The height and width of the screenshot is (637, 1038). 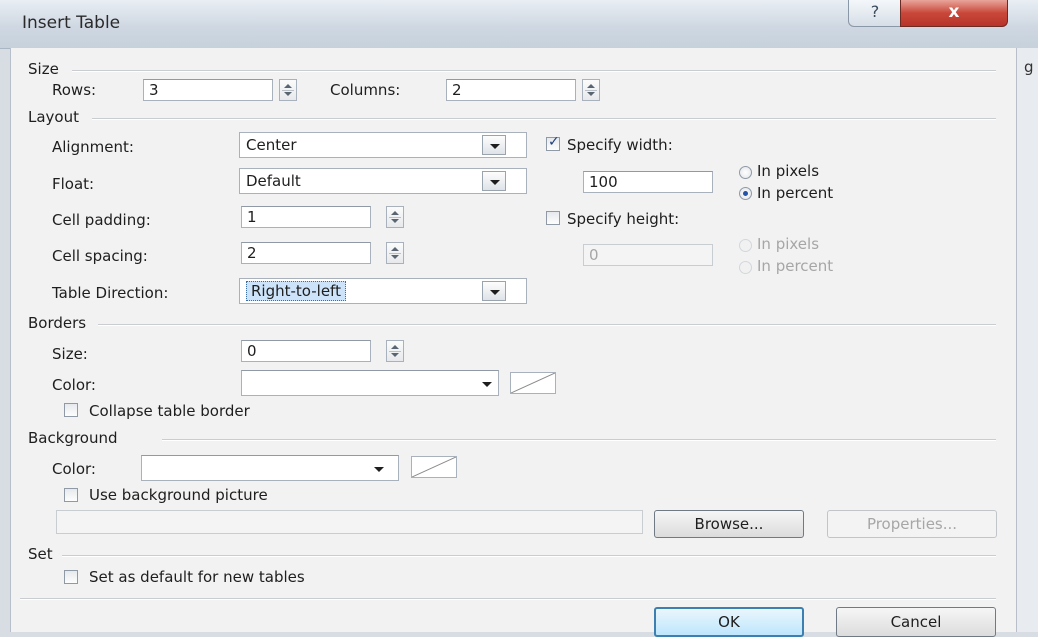 I want to click on width-in-pixels-radio, so click(x=745, y=172).